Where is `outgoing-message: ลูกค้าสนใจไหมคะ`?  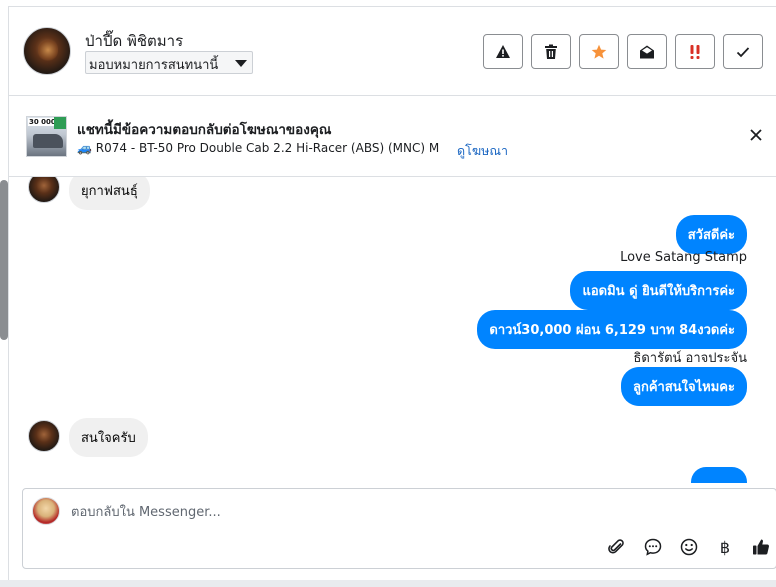
outgoing-message: ลูกค้าสนใจไหมคะ is located at coordinates (684, 386).